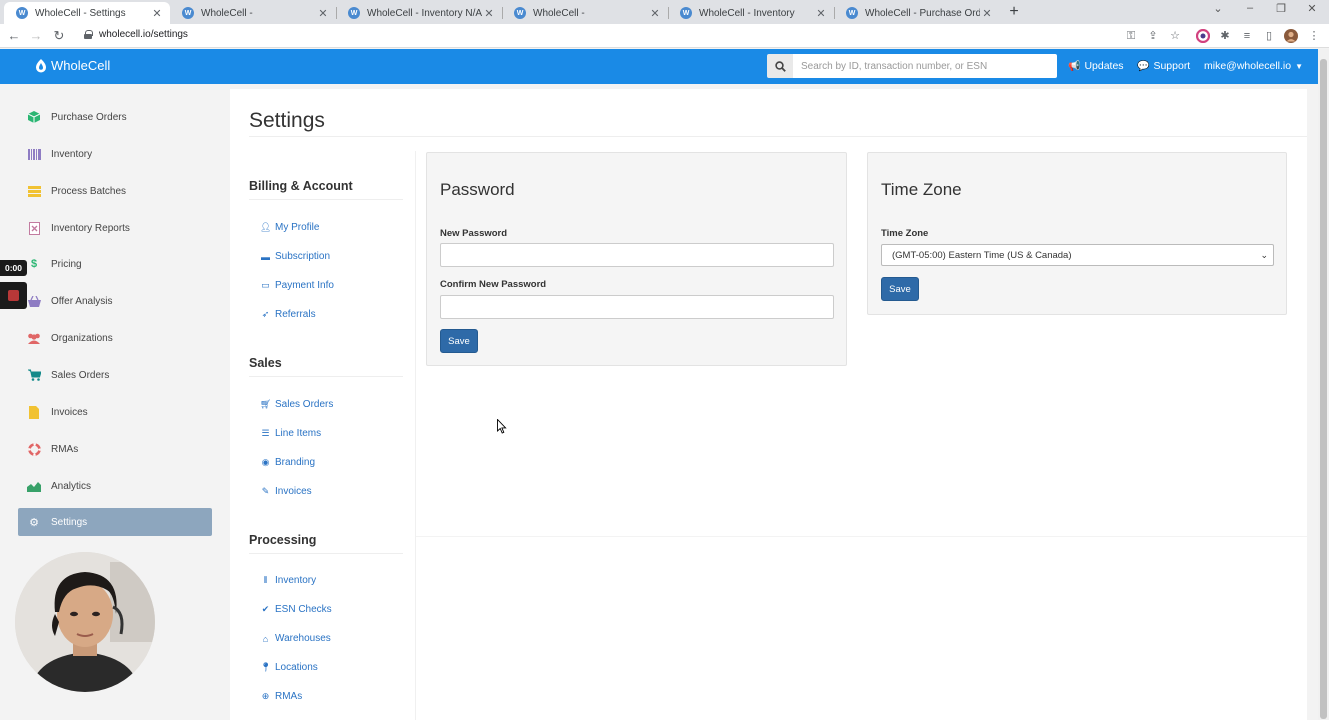  What do you see at coordinates (59, 36) in the screenshot?
I see `reload-icon: ↻` at bounding box center [59, 36].